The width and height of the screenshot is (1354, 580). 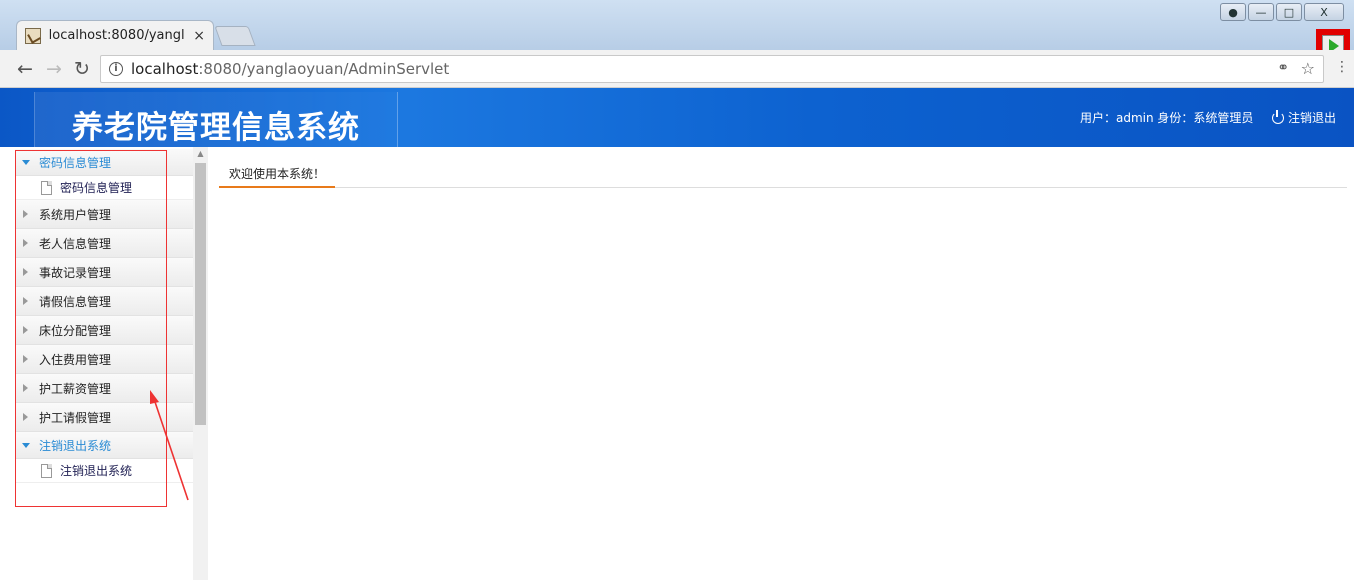 I want to click on site-favicon-icon, so click(x=33, y=35).